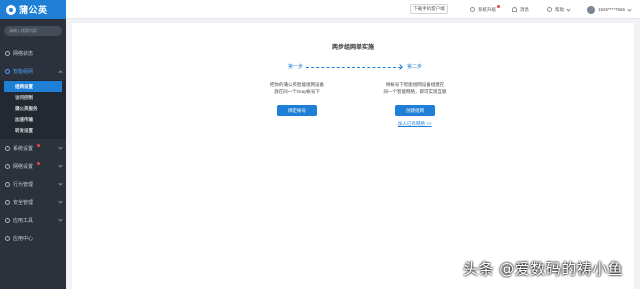 The image size is (640, 289). Describe the element at coordinates (514, 9) in the screenshot. I see `bell-icon` at that location.